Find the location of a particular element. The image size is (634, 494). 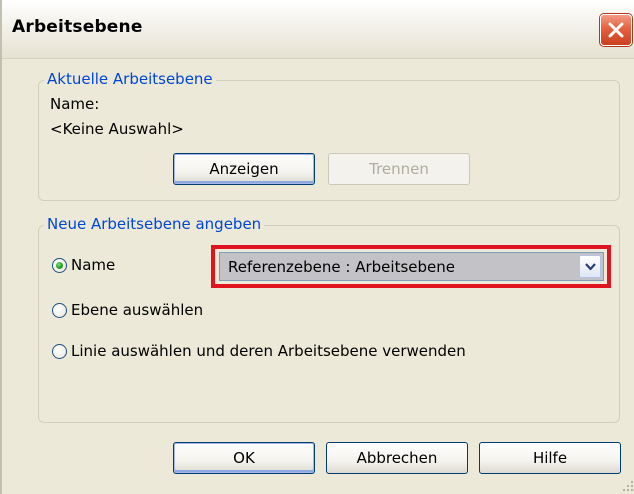

ok-button: OK is located at coordinates (244, 458).